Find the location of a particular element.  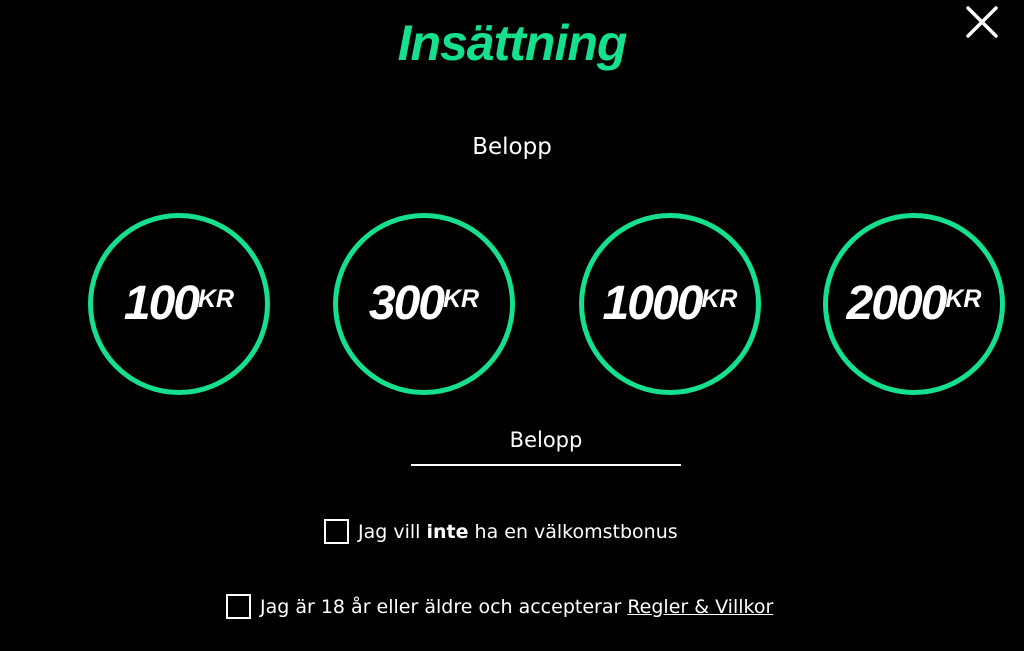

amount-option-2000: 2000KR is located at coordinates (914, 304).